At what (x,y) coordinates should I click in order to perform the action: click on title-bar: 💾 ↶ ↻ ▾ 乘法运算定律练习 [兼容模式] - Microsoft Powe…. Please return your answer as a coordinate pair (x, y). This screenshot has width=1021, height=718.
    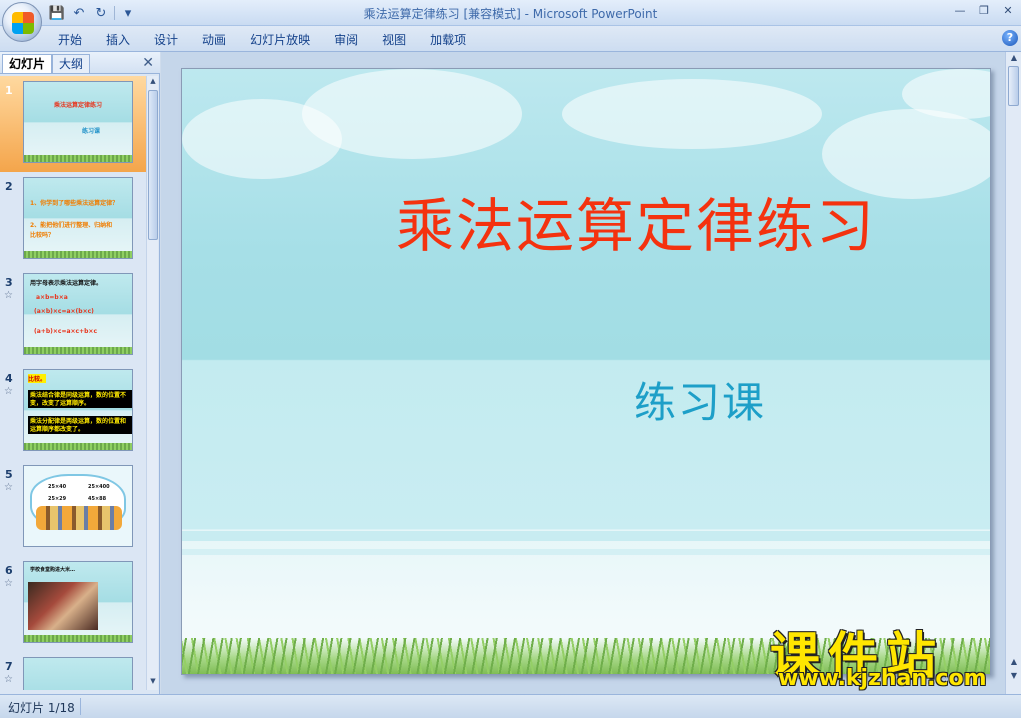
    Looking at the image, I should click on (510, 13).